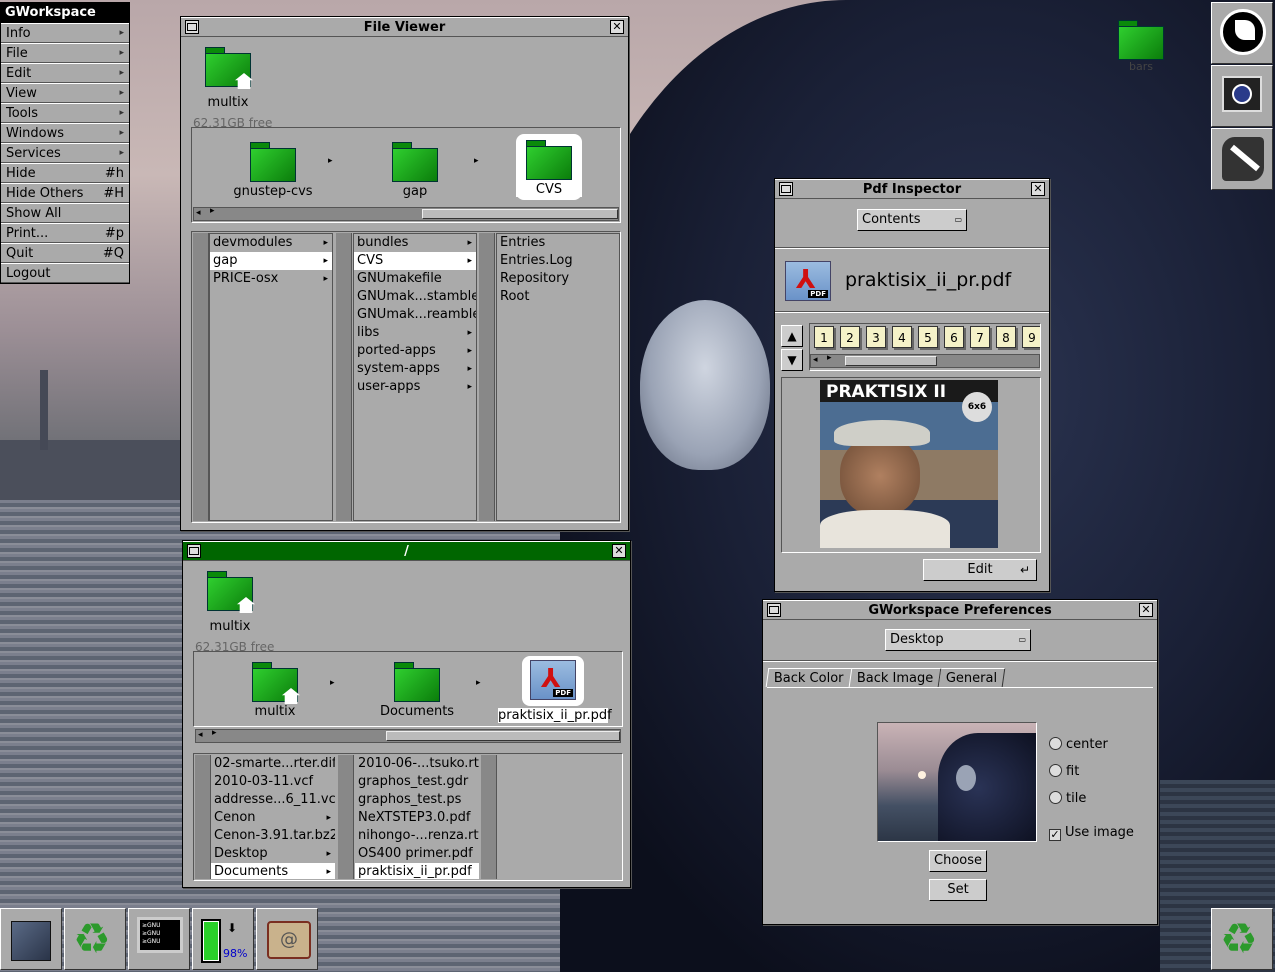  Describe the element at coordinates (415, 279) in the screenshot. I see `browser-row: GNUmakefile` at that location.